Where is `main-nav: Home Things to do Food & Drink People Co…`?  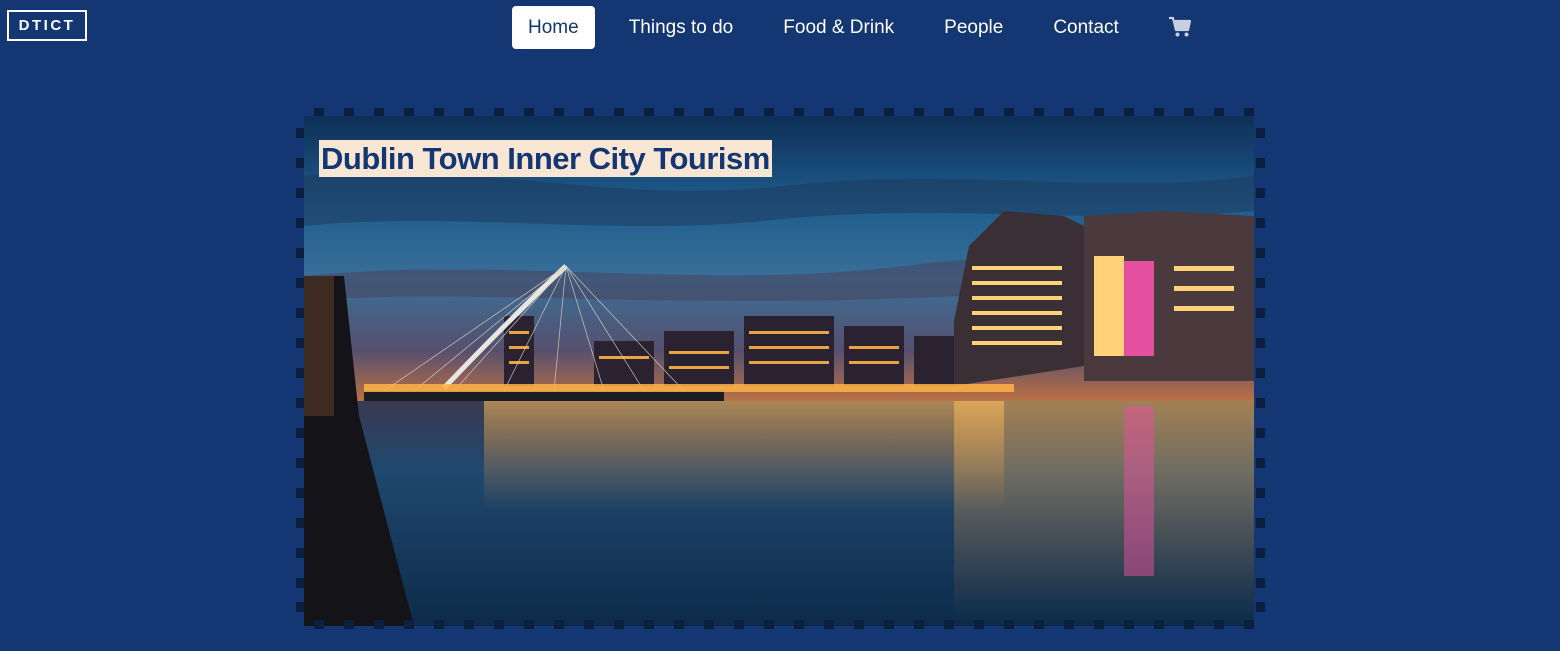 main-nav: Home Things to do Food & Drink People Co… is located at coordinates (852, 27).